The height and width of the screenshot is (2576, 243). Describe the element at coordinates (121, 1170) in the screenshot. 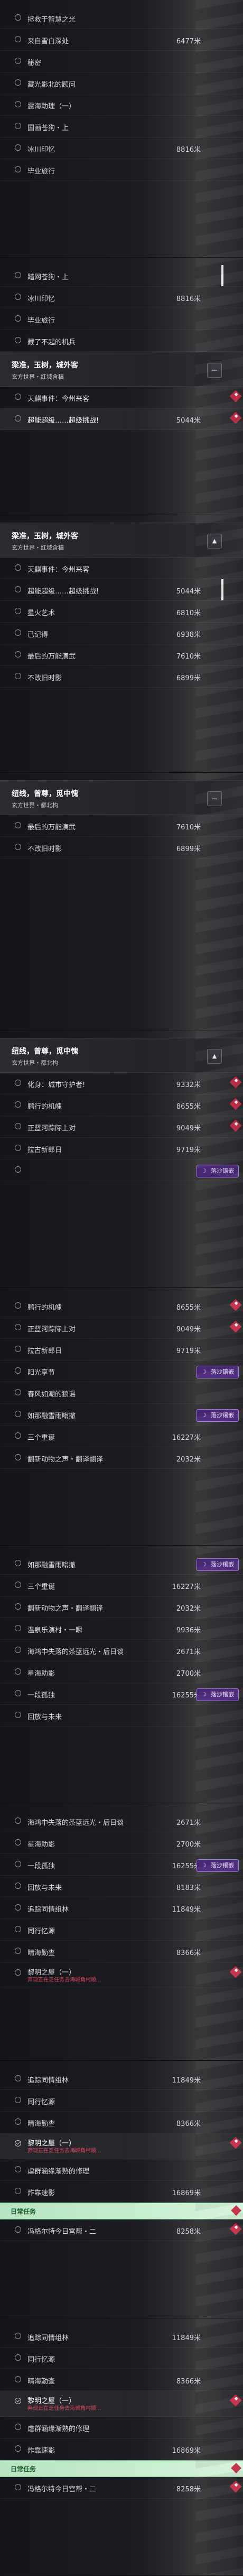

I see `quest-row: 落沙镶嵌` at that location.